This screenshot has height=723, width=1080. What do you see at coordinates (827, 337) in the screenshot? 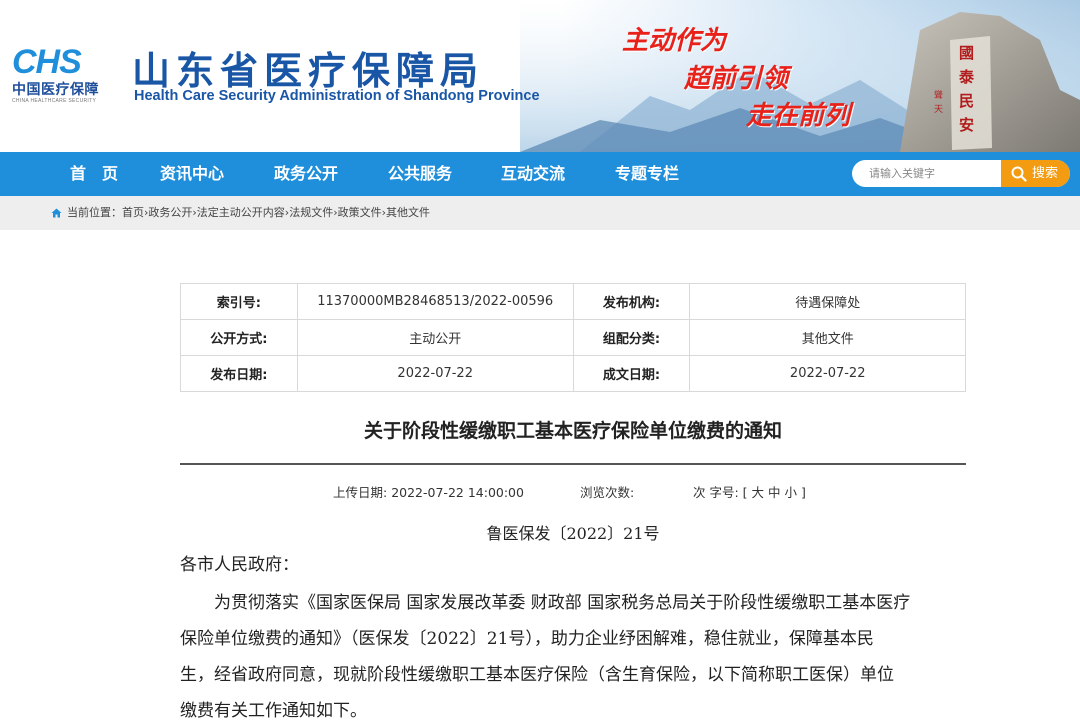
I see `meta-value: 其他文件` at bounding box center [827, 337].